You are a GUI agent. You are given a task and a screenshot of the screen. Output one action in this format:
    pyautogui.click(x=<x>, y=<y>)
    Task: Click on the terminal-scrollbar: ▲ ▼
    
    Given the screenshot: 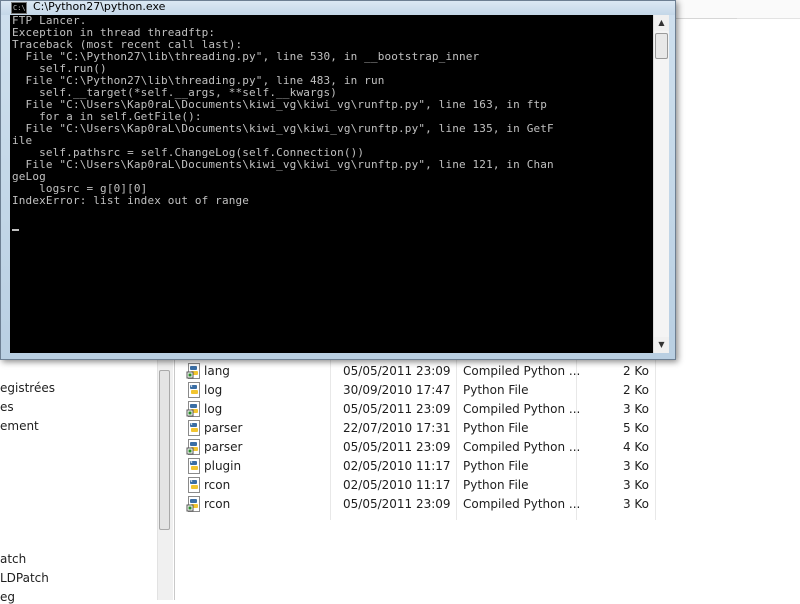 What is the action you would take?
    pyautogui.click(x=661, y=184)
    